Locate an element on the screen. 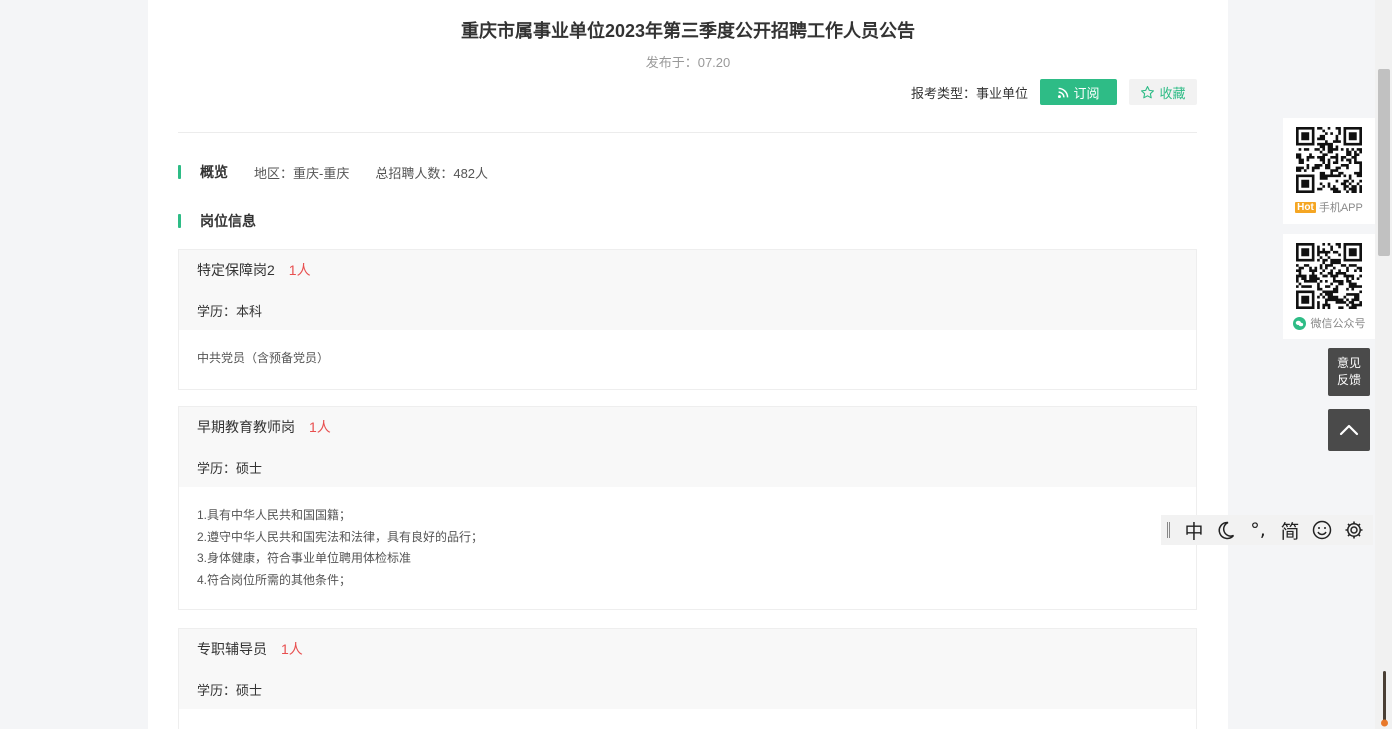 The image size is (1392, 729). position-card: 专职辅导员 1人 学历：硕士 is located at coordinates (687, 678).